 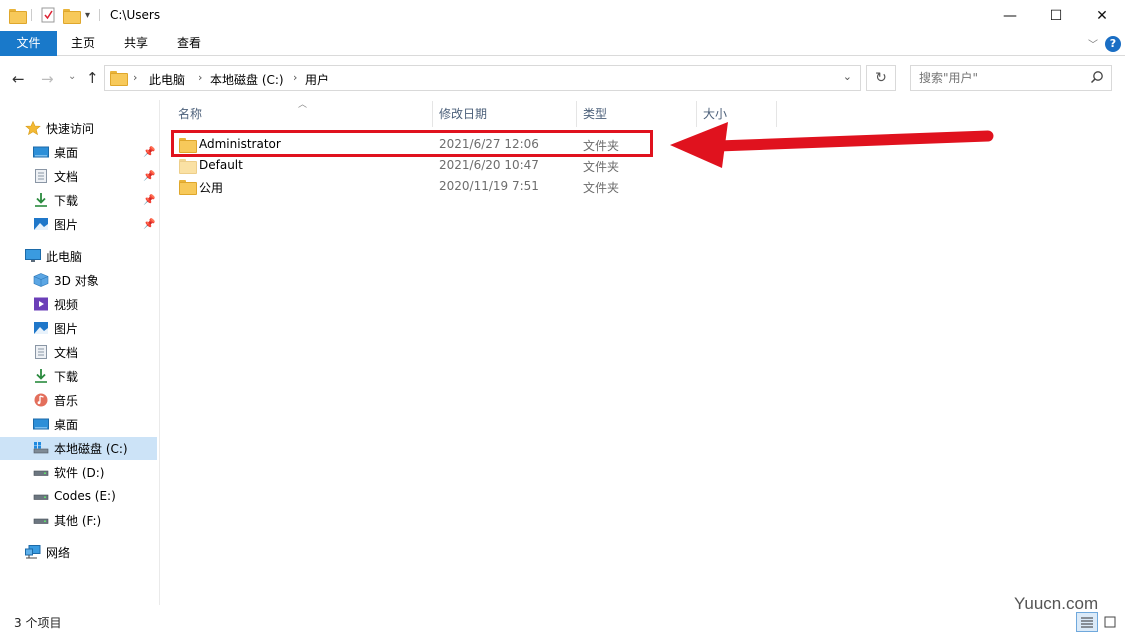 What do you see at coordinates (1093, 43) in the screenshot?
I see `chevron-down-icon: ﹀` at bounding box center [1093, 43].